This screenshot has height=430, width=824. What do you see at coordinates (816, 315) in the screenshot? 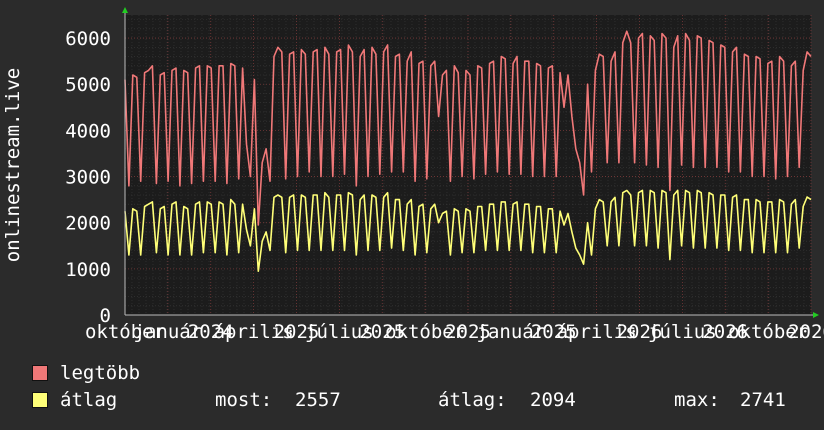
I see `x-axis-arrow-icon` at bounding box center [816, 315].